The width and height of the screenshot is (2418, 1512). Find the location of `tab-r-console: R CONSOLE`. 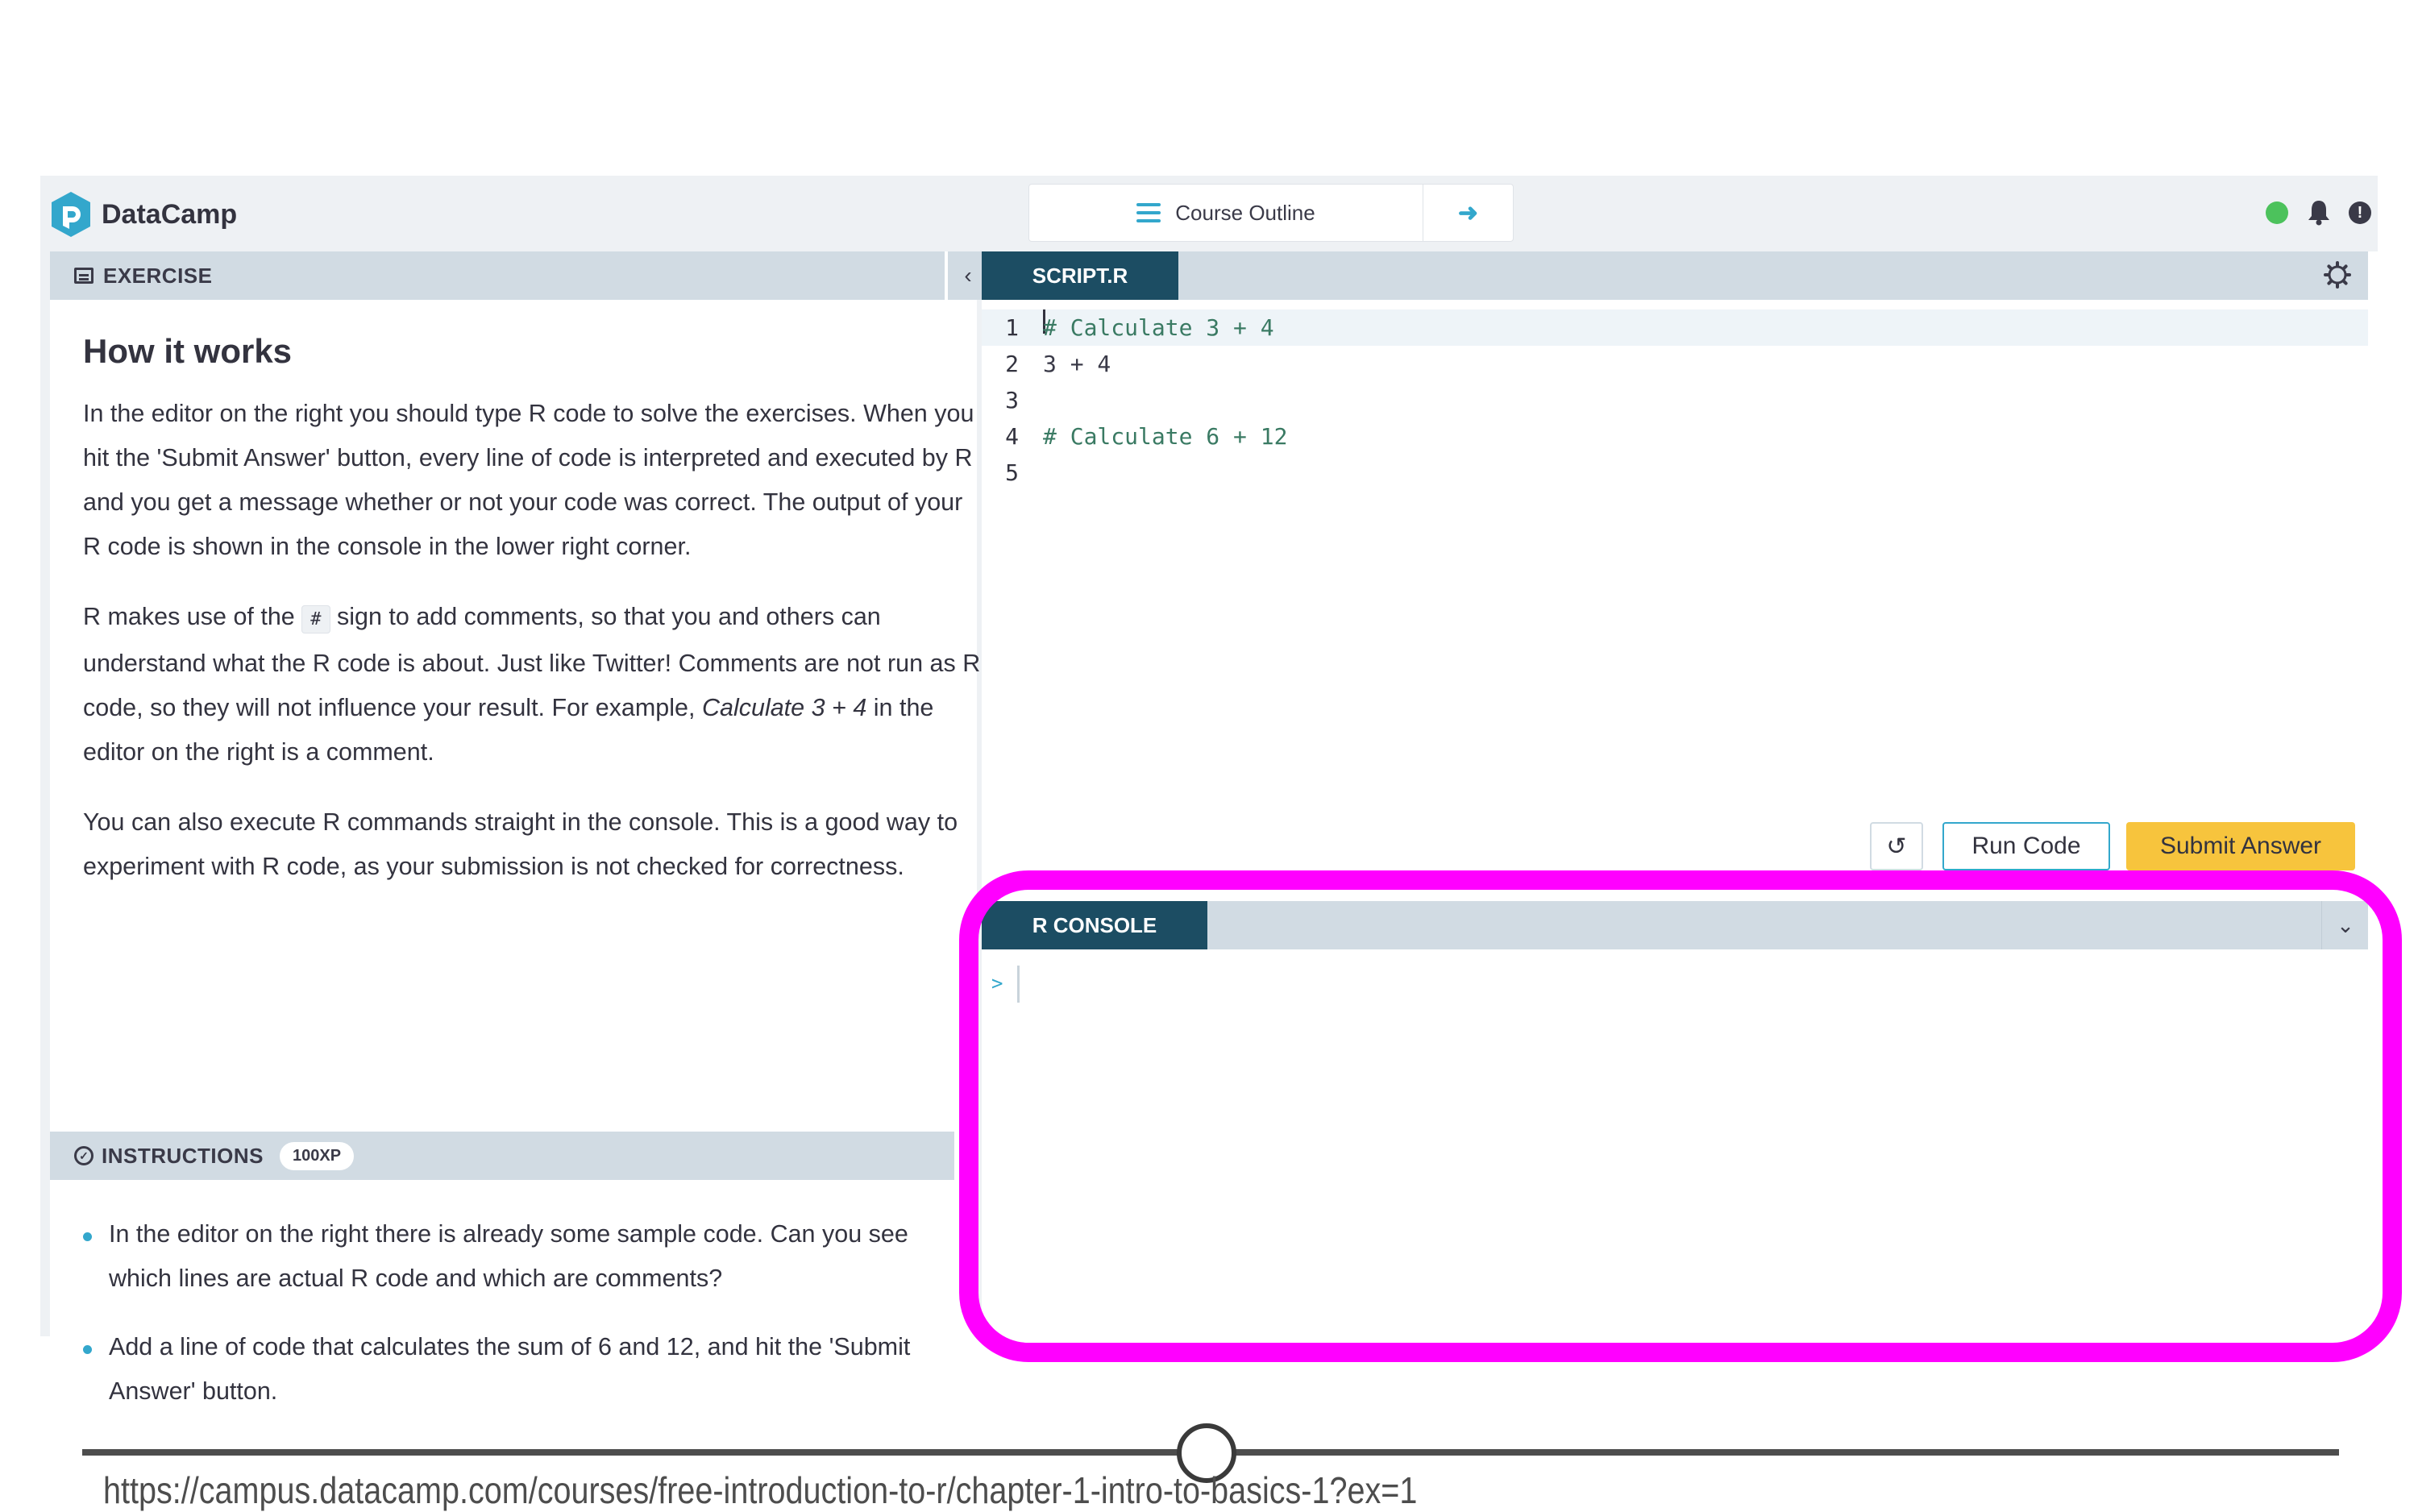

tab-r-console: R CONSOLE is located at coordinates (1094, 925).